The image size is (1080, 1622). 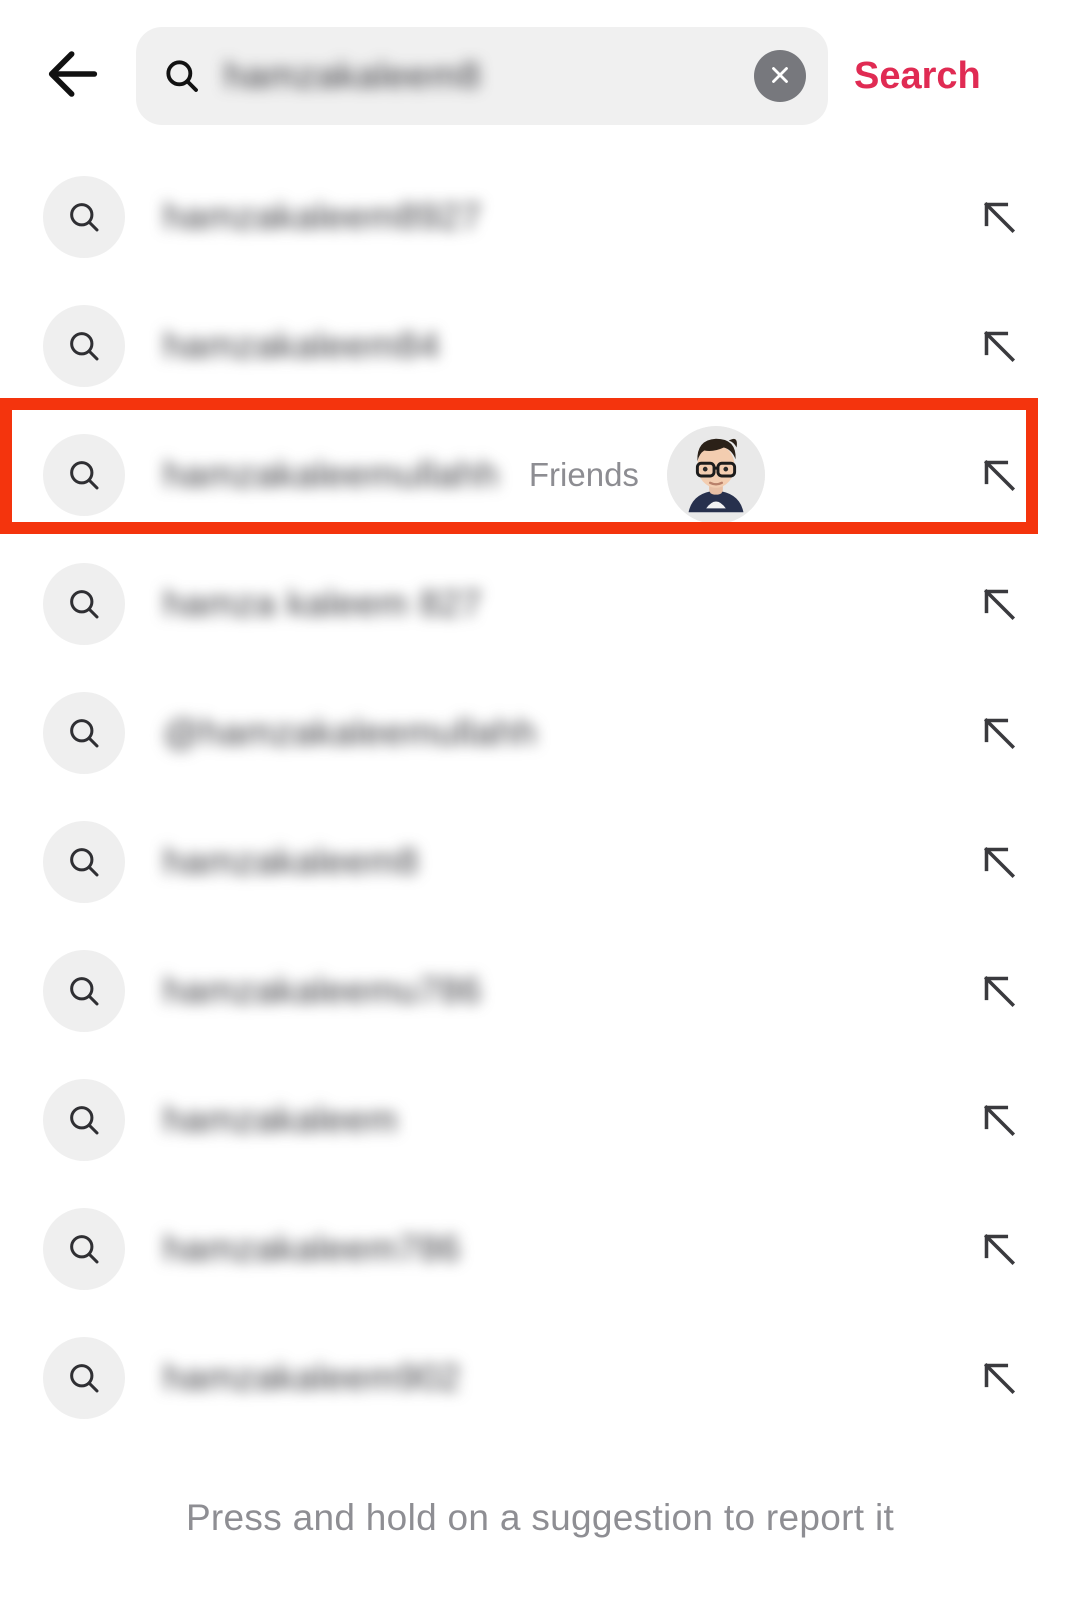 I want to click on back-arrow-icon, so click(x=73, y=76).